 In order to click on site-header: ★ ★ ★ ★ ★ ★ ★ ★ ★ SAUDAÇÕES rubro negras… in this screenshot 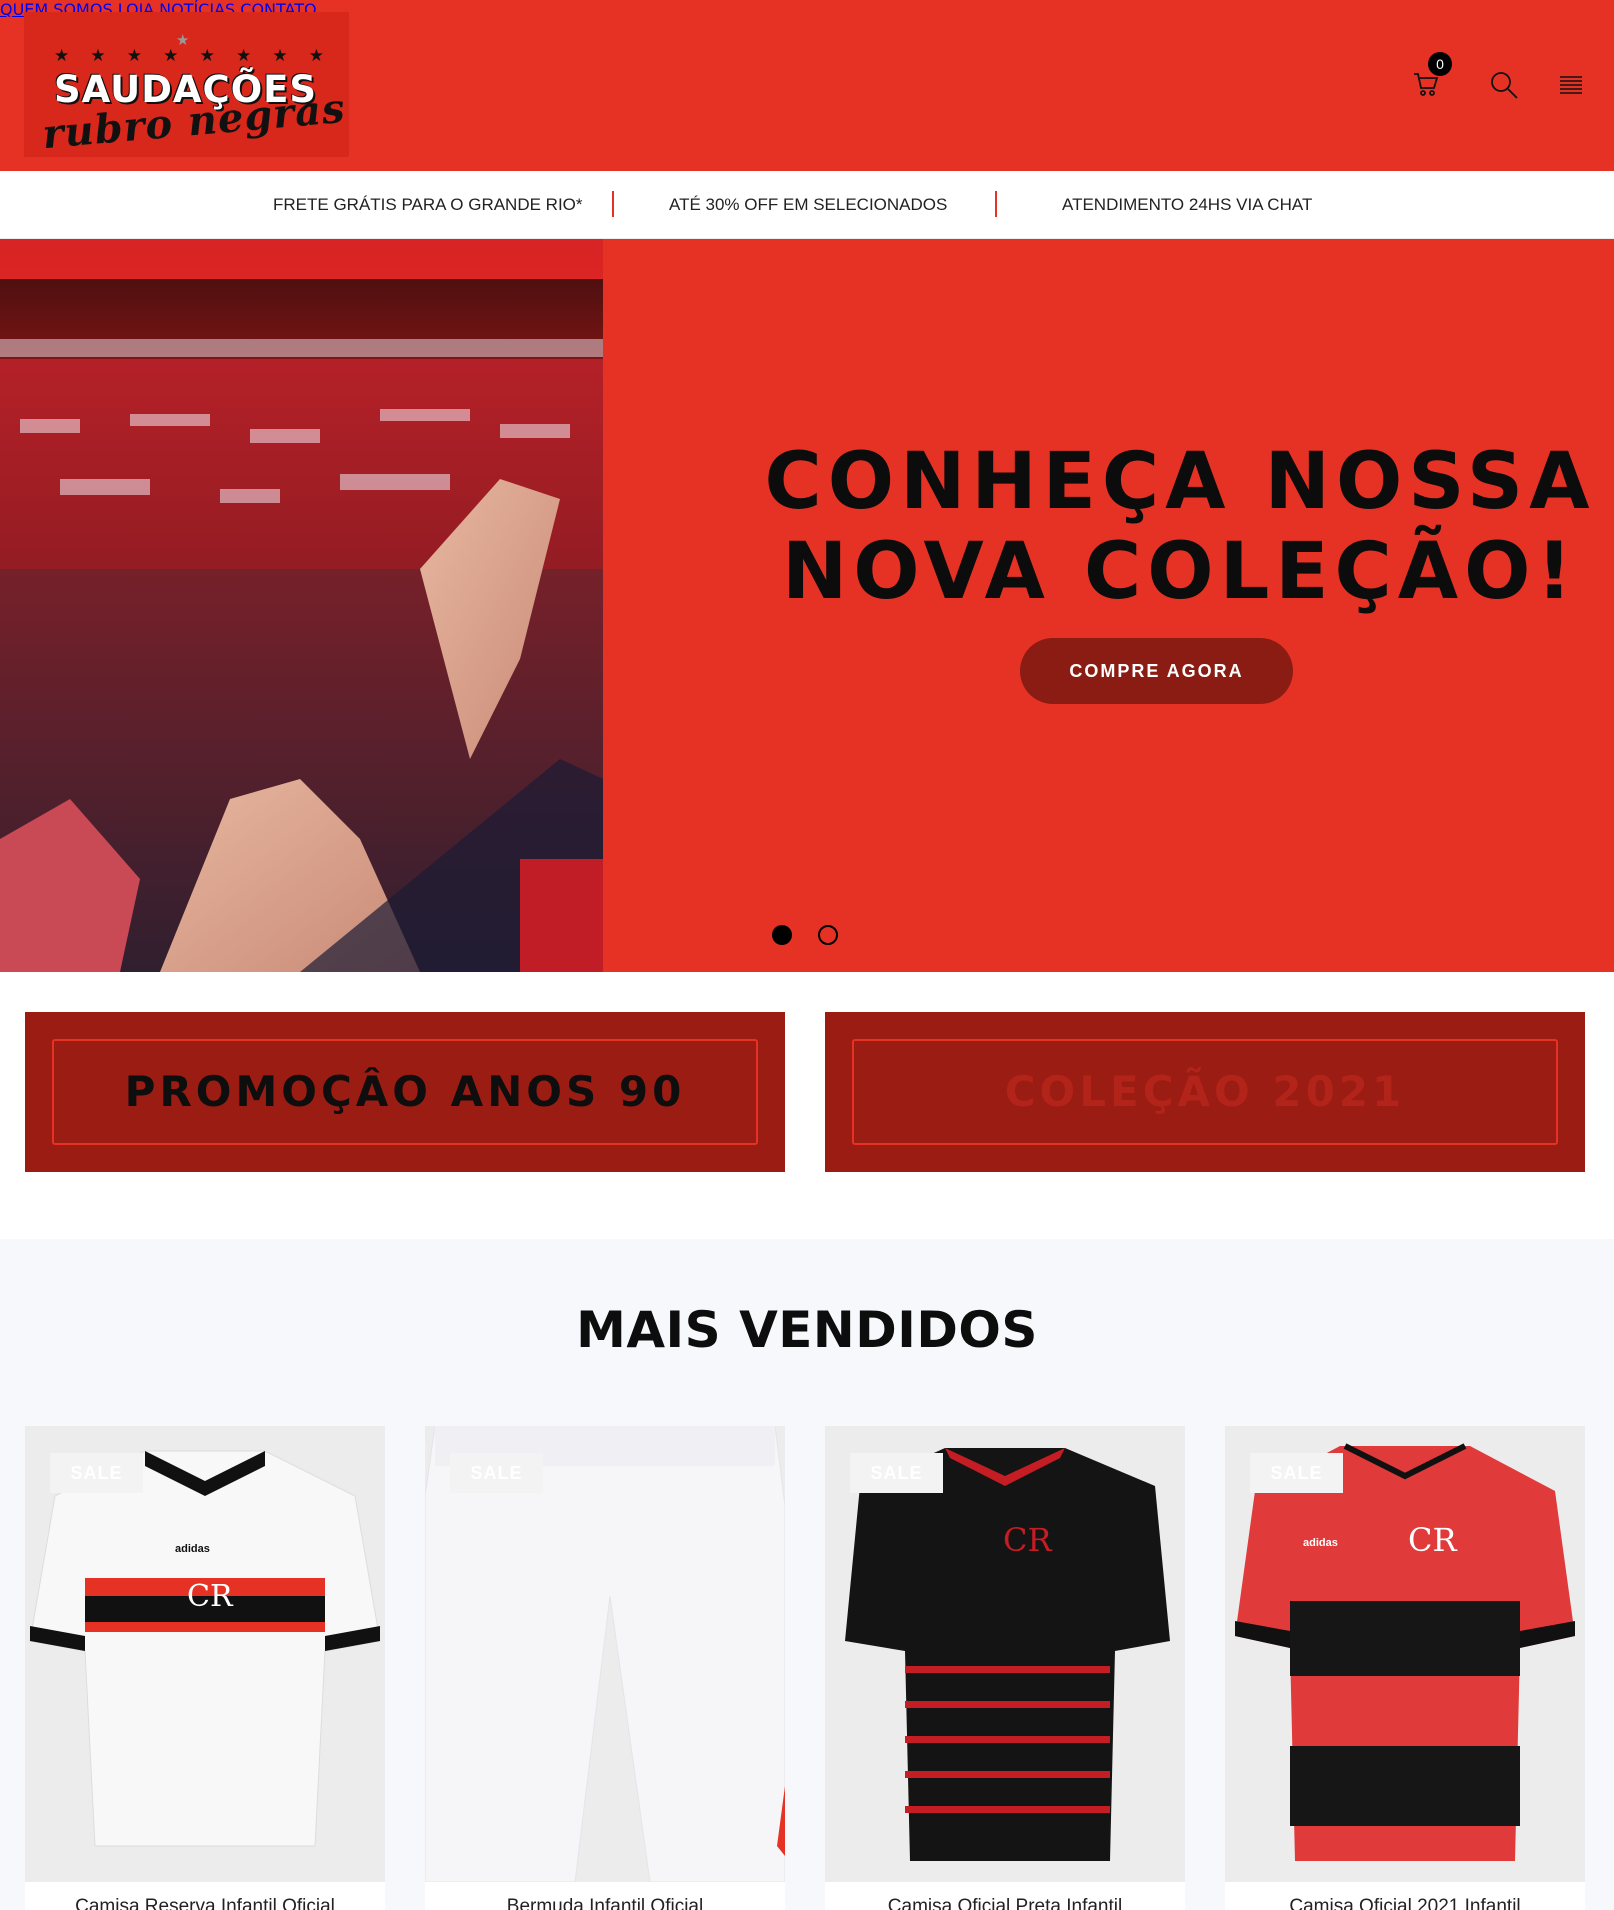, I will do `click(807, 85)`.